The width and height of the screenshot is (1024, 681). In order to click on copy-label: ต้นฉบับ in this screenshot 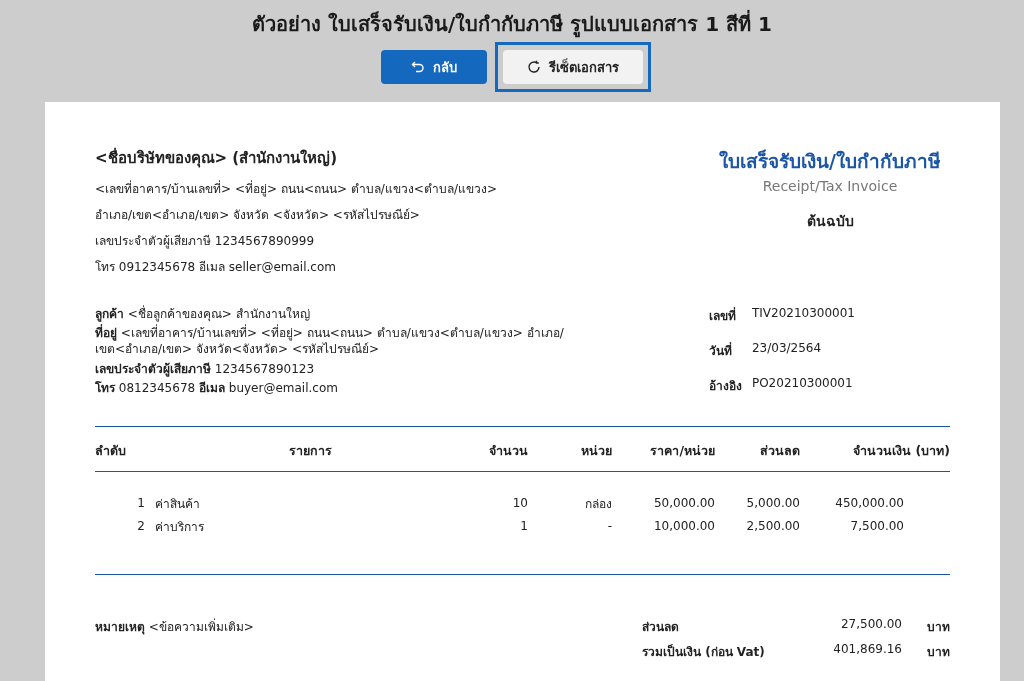, I will do `click(830, 221)`.